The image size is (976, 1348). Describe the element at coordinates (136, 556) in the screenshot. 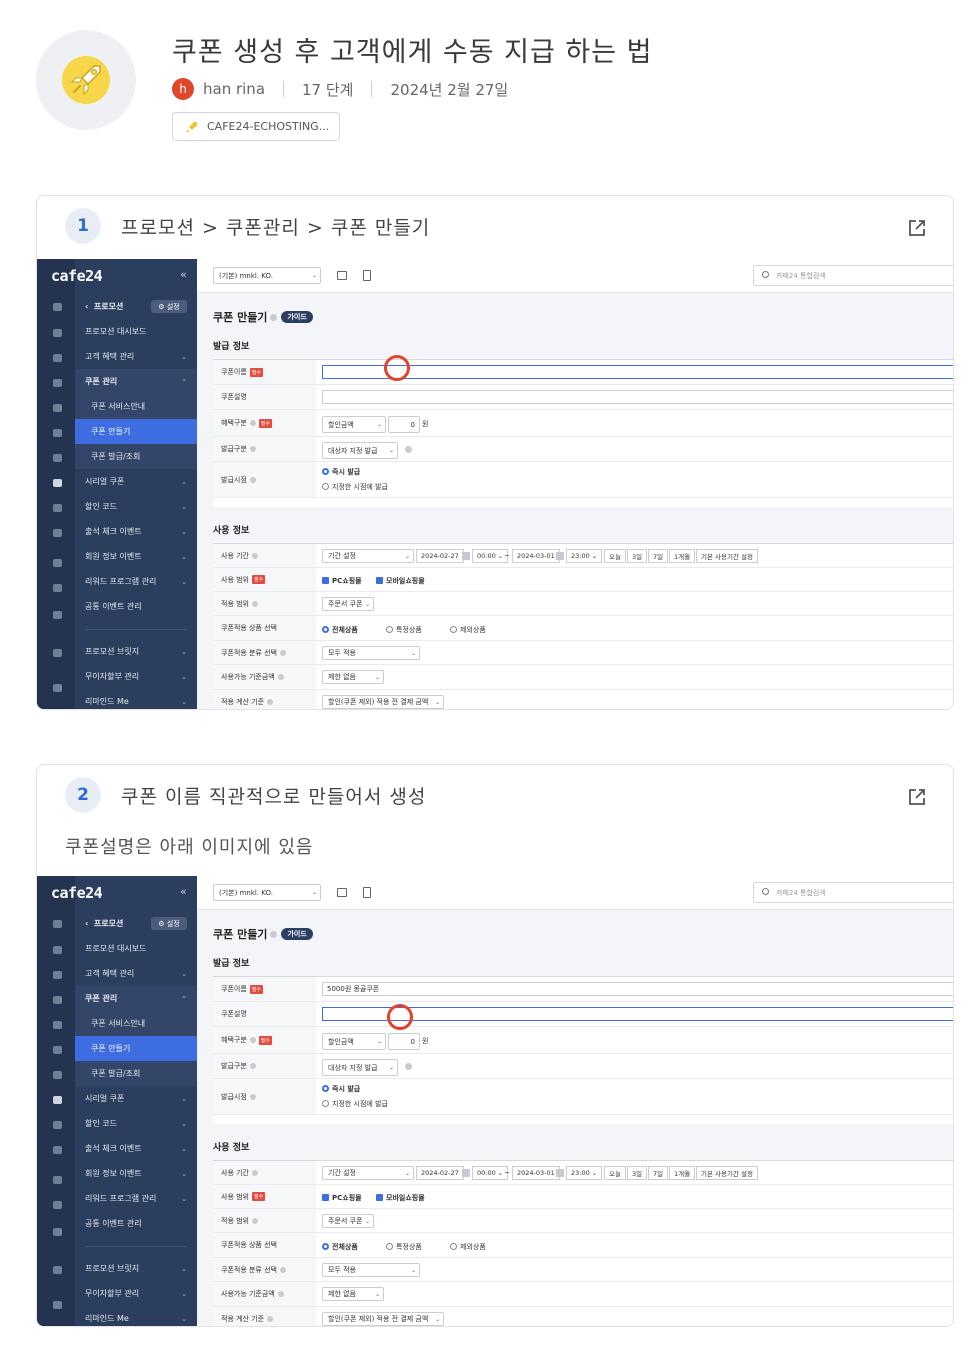

I see `menu-member-event: 회원 정보 이벤트 ⌄` at that location.